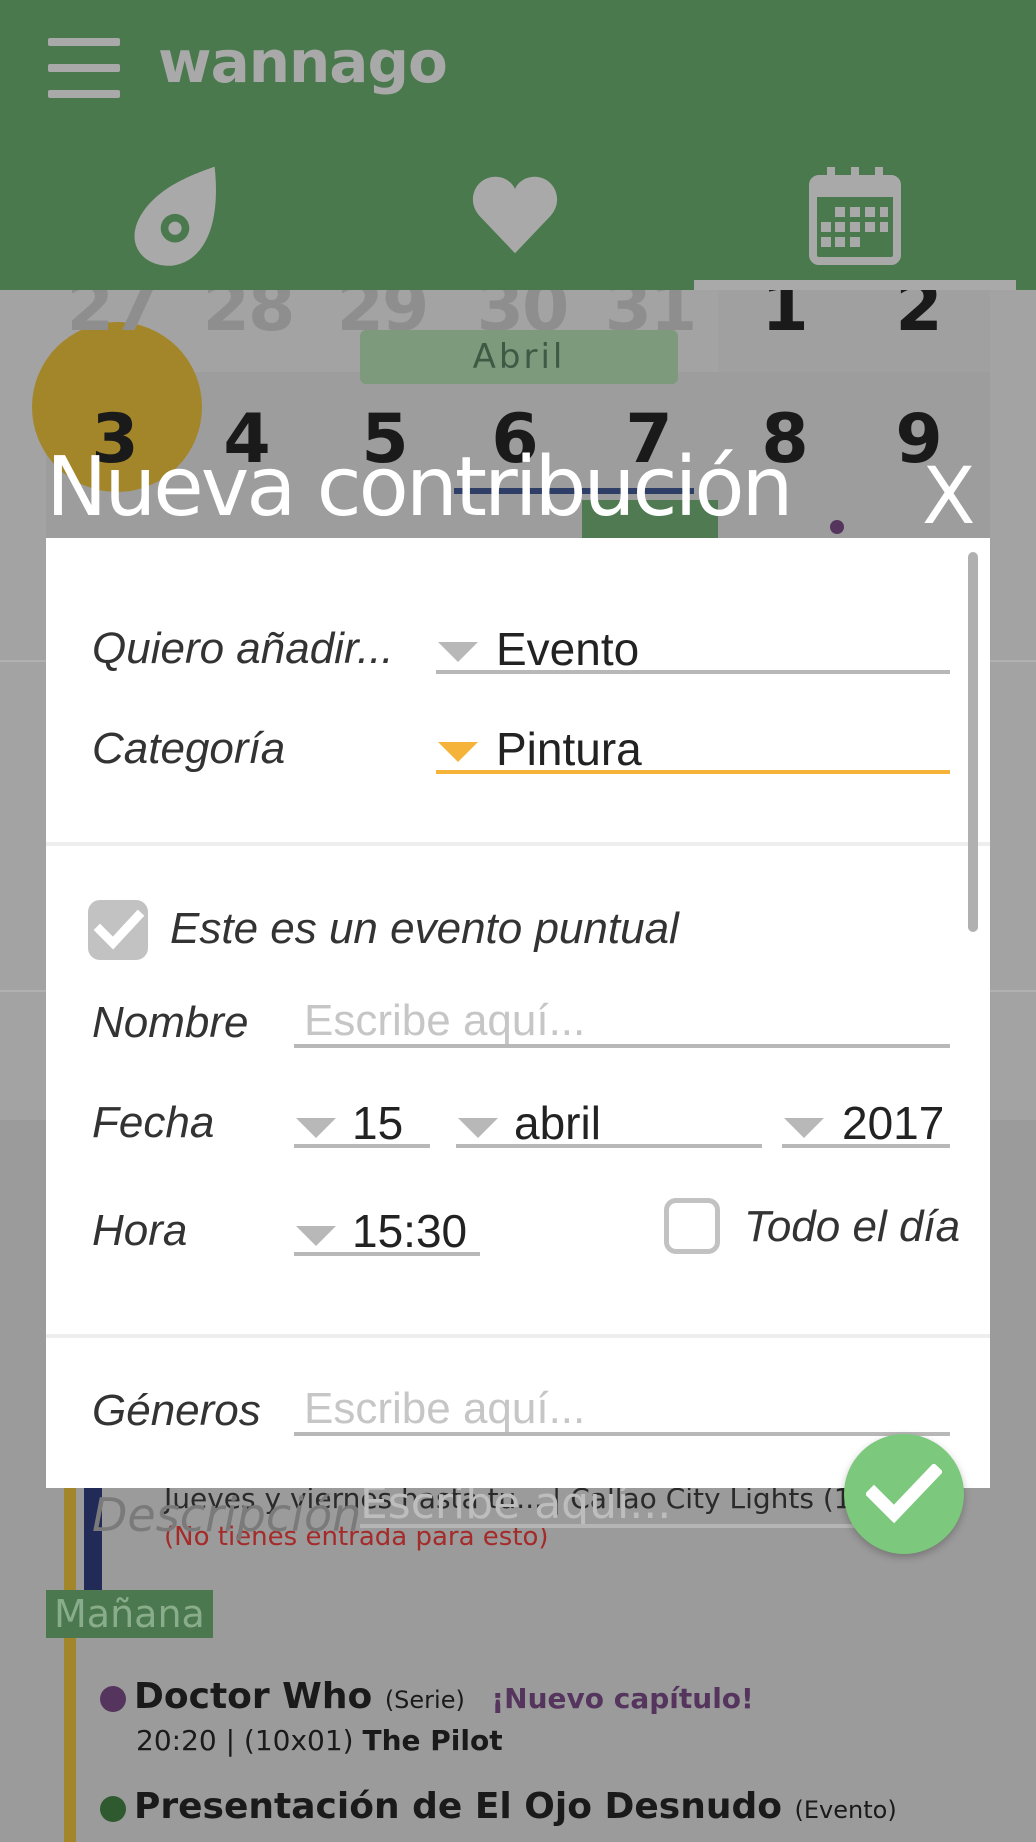  What do you see at coordinates (378, 1123) in the screenshot?
I see `fecha-day-value: 15` at bounding box center [378, 1123].